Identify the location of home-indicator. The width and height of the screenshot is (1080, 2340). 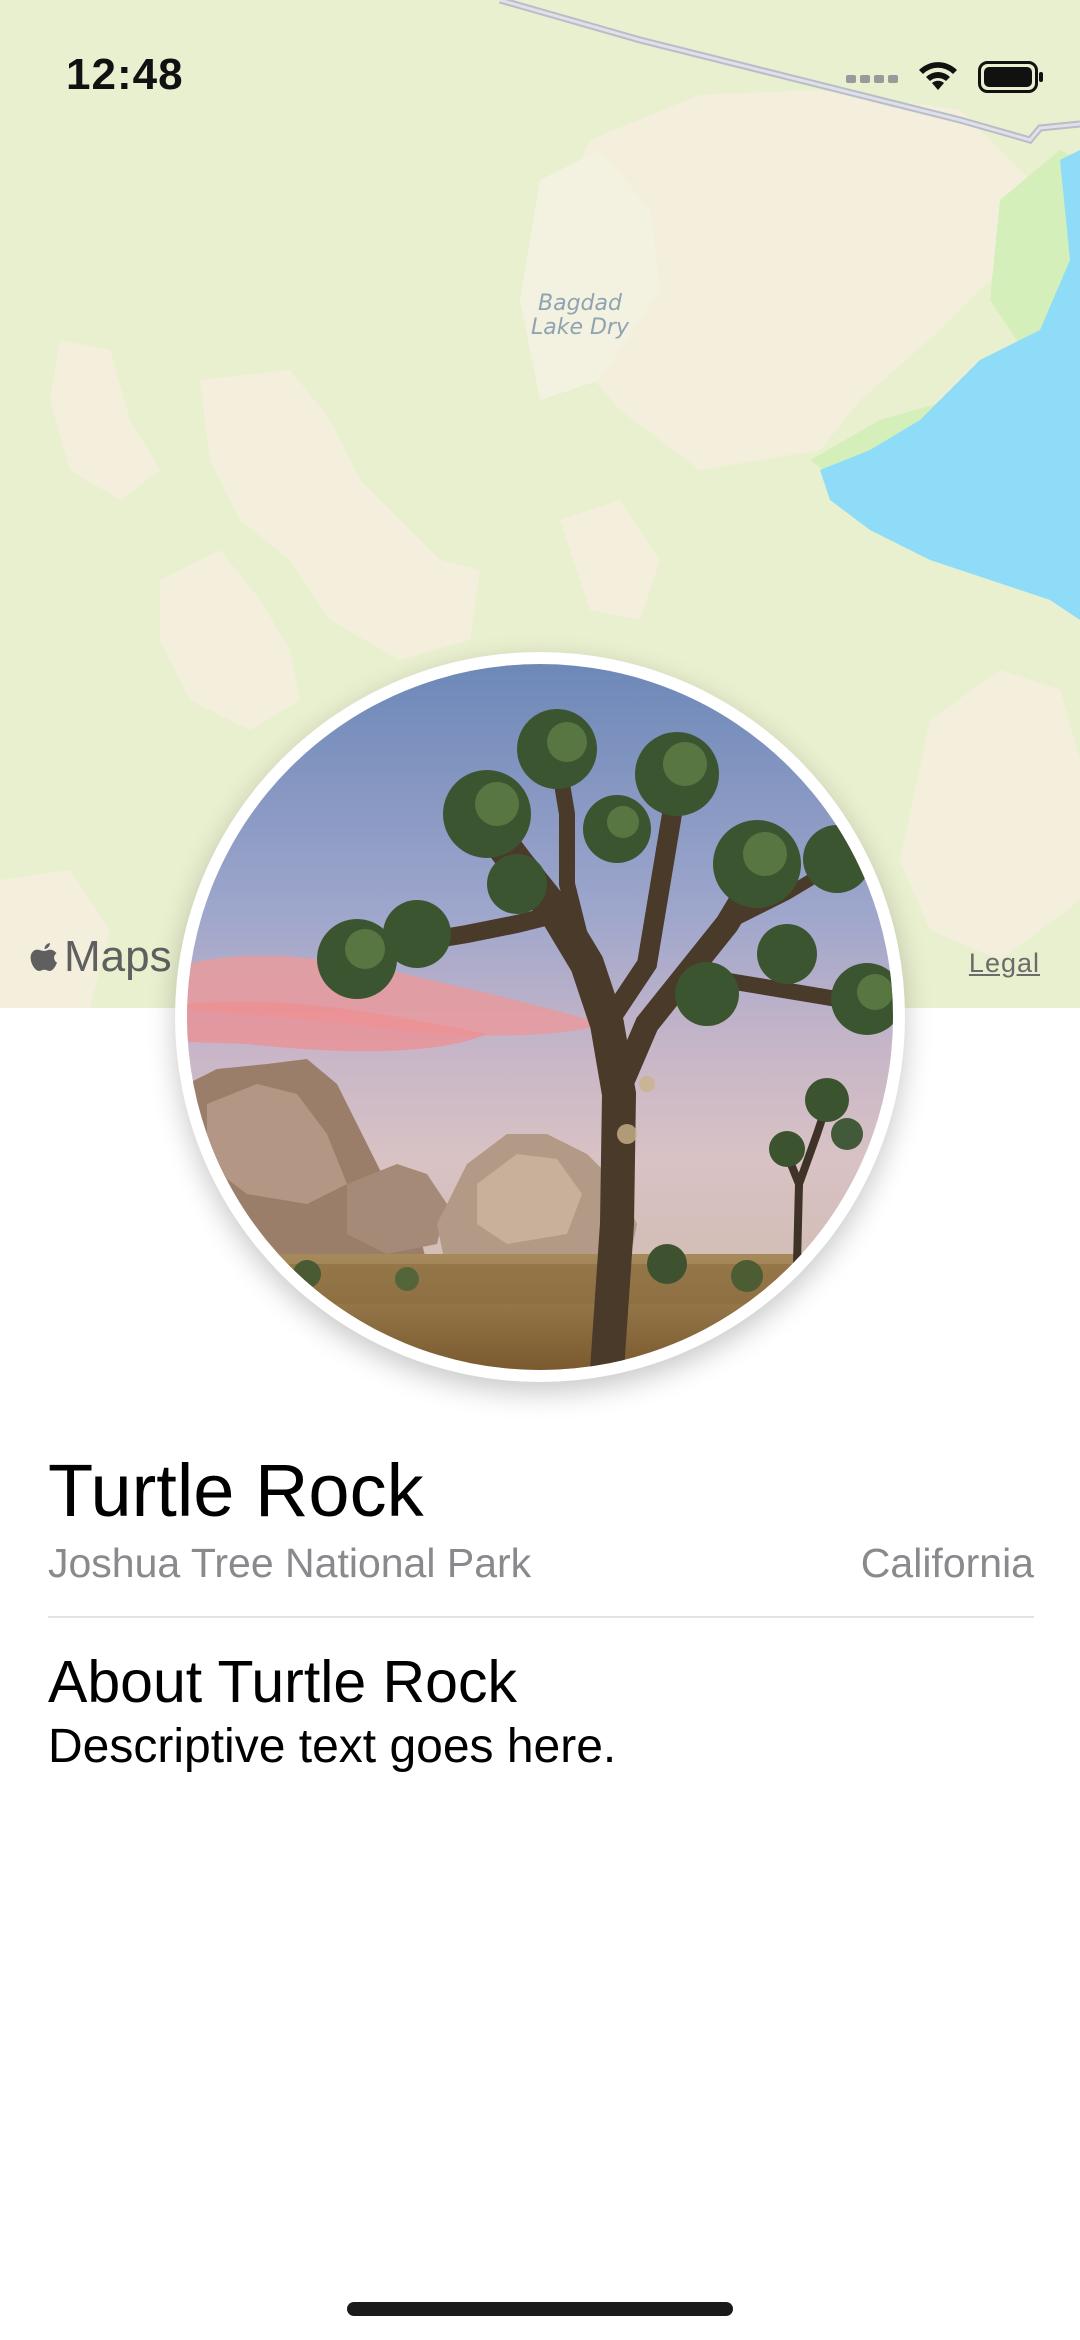
(540, 2309).